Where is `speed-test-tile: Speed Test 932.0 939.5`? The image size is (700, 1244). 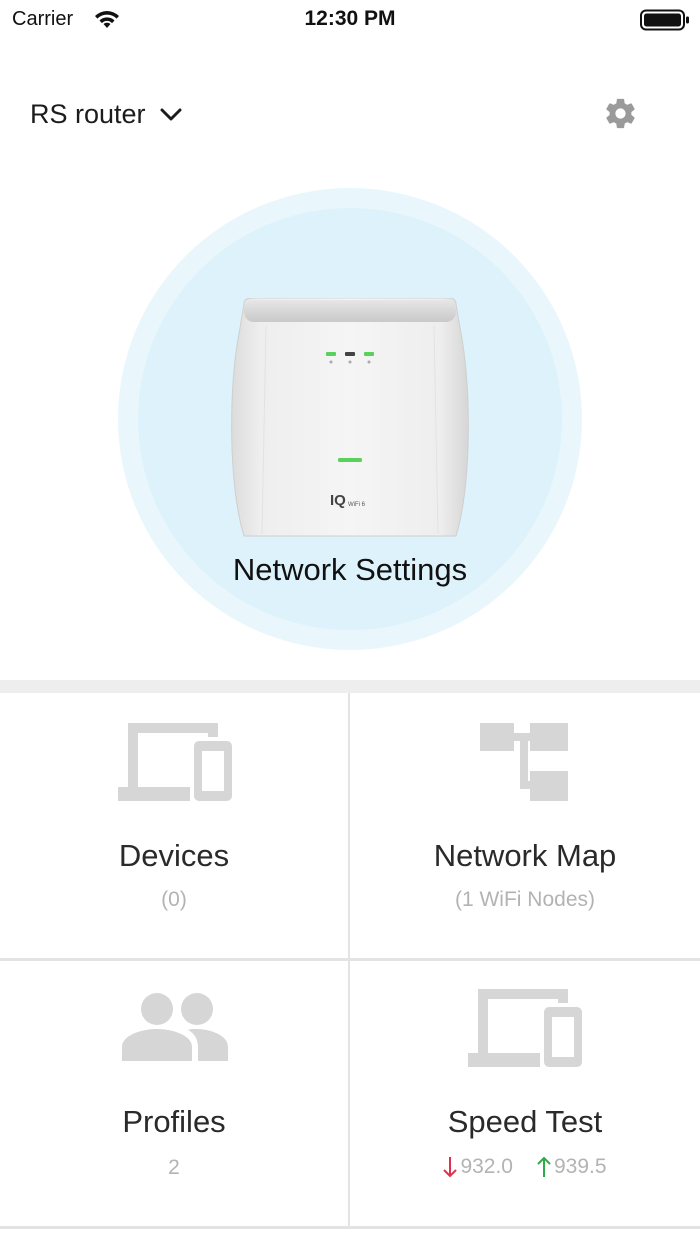
speed-test-tile: Speed Test 932.0 939.5 is located at coordinates (525, 1093).